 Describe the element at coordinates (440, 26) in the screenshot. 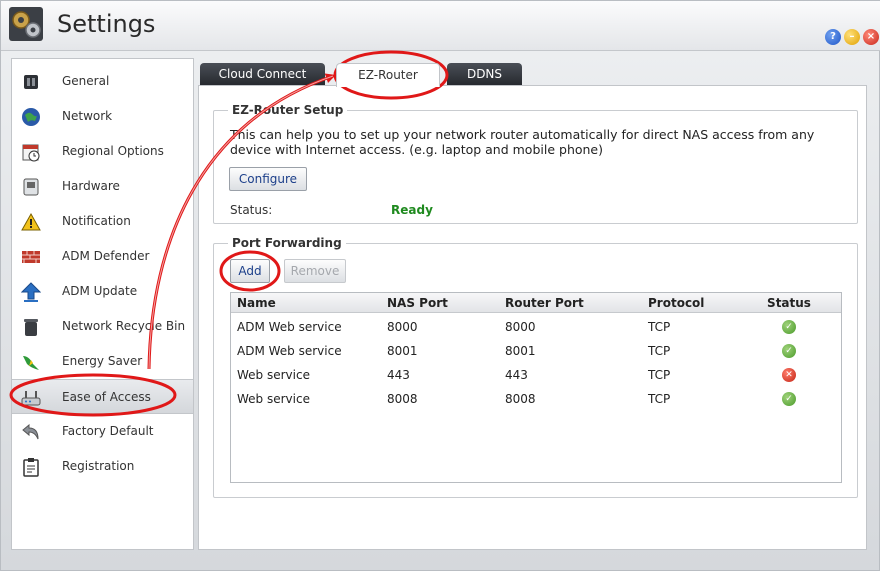

I see `title-bar: Settings ? – ×` at that location.